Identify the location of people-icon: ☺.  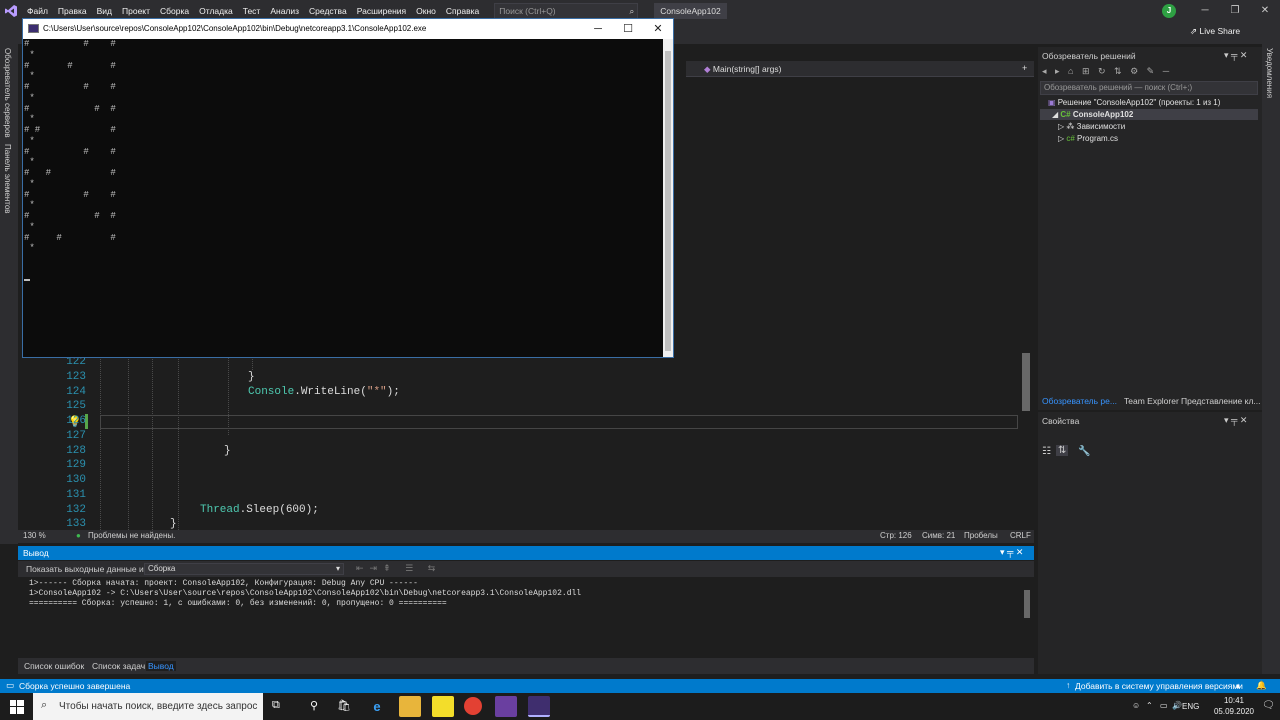
(1136, 705).